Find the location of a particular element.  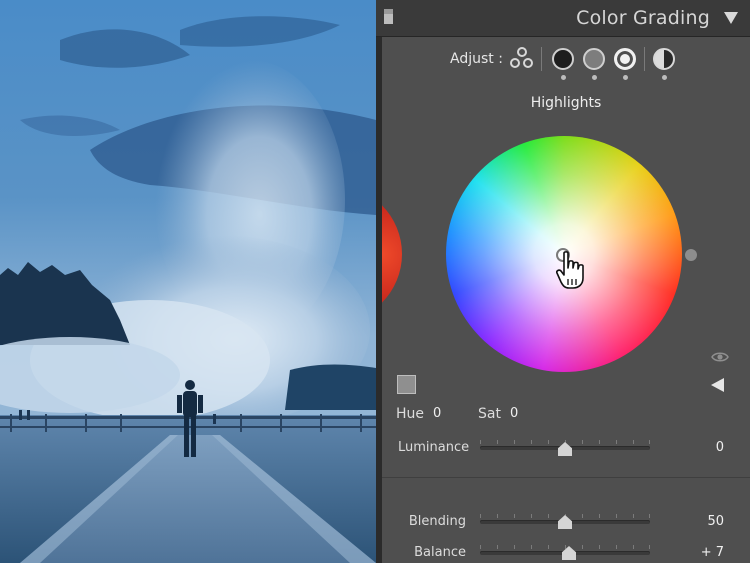

highlights-indicator-dot is located at coordinates (625, 77).